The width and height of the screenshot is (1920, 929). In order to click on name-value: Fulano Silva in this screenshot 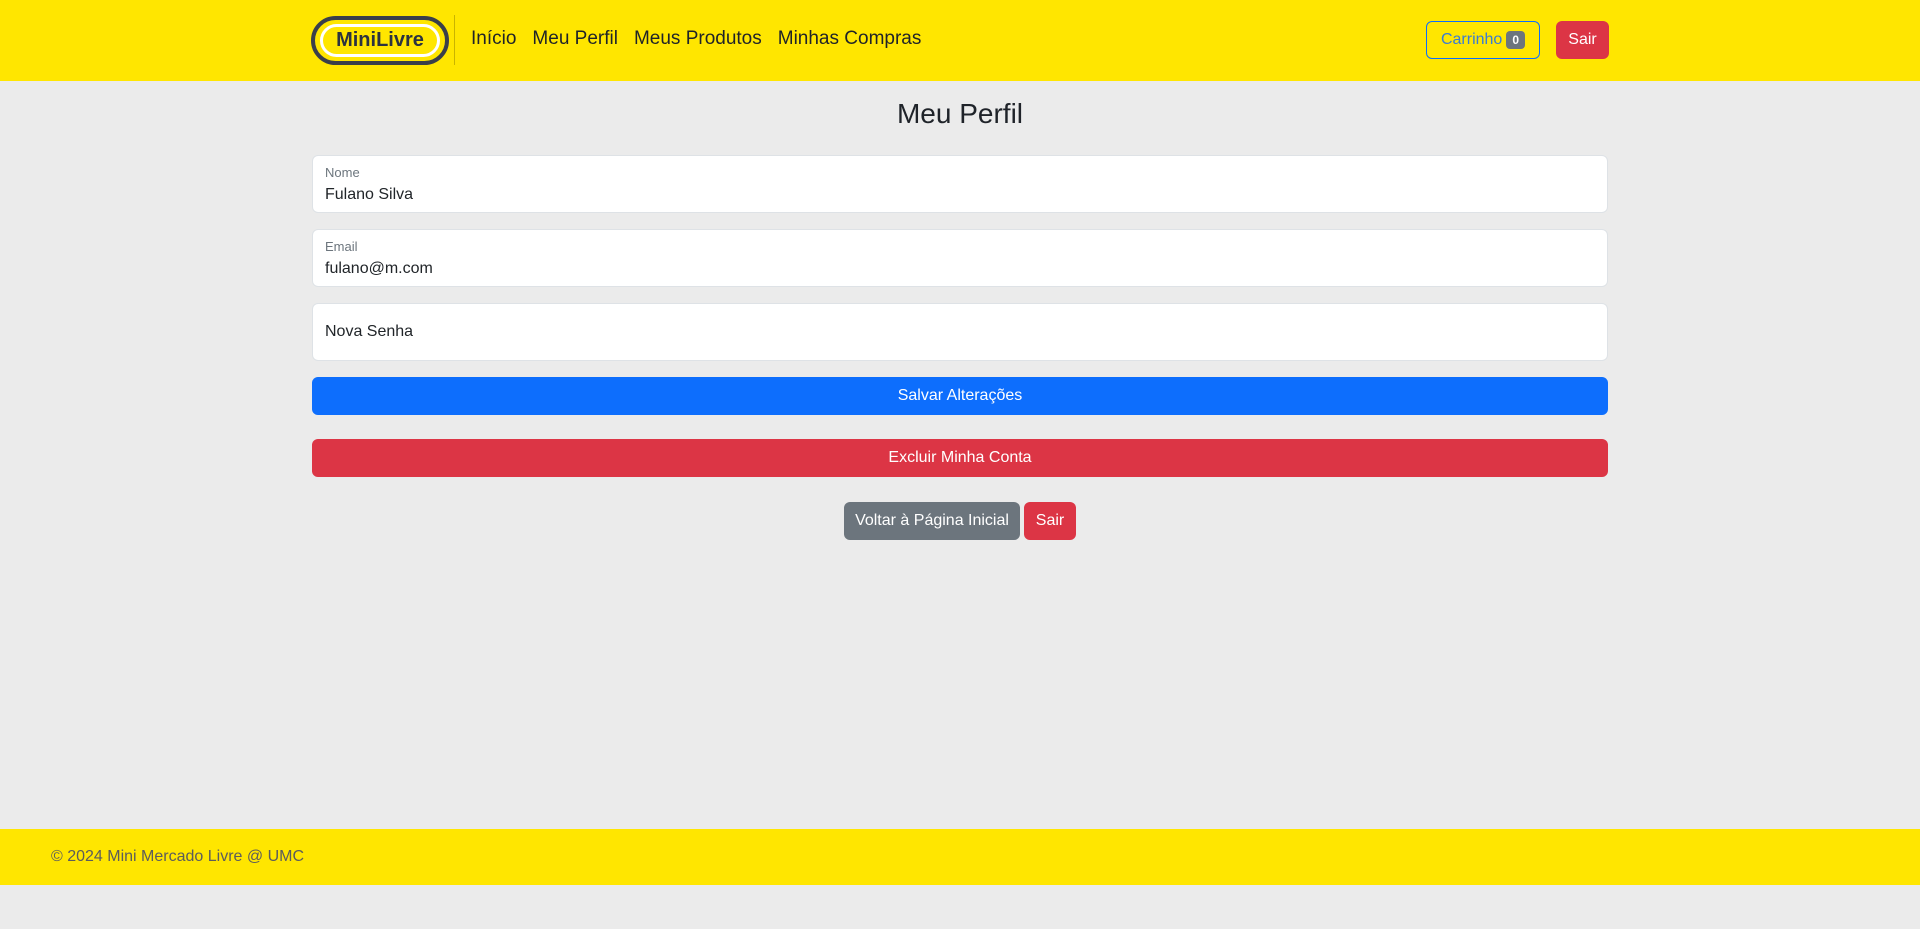, I will do `click(369, 194)`.